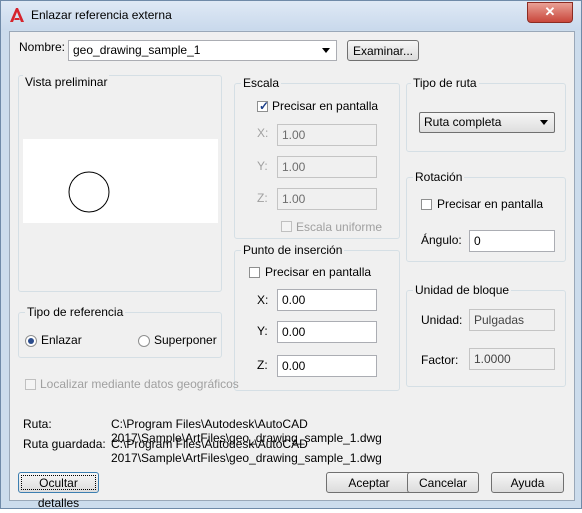  I want to click on radio-selected-dot, so click(31, 341).